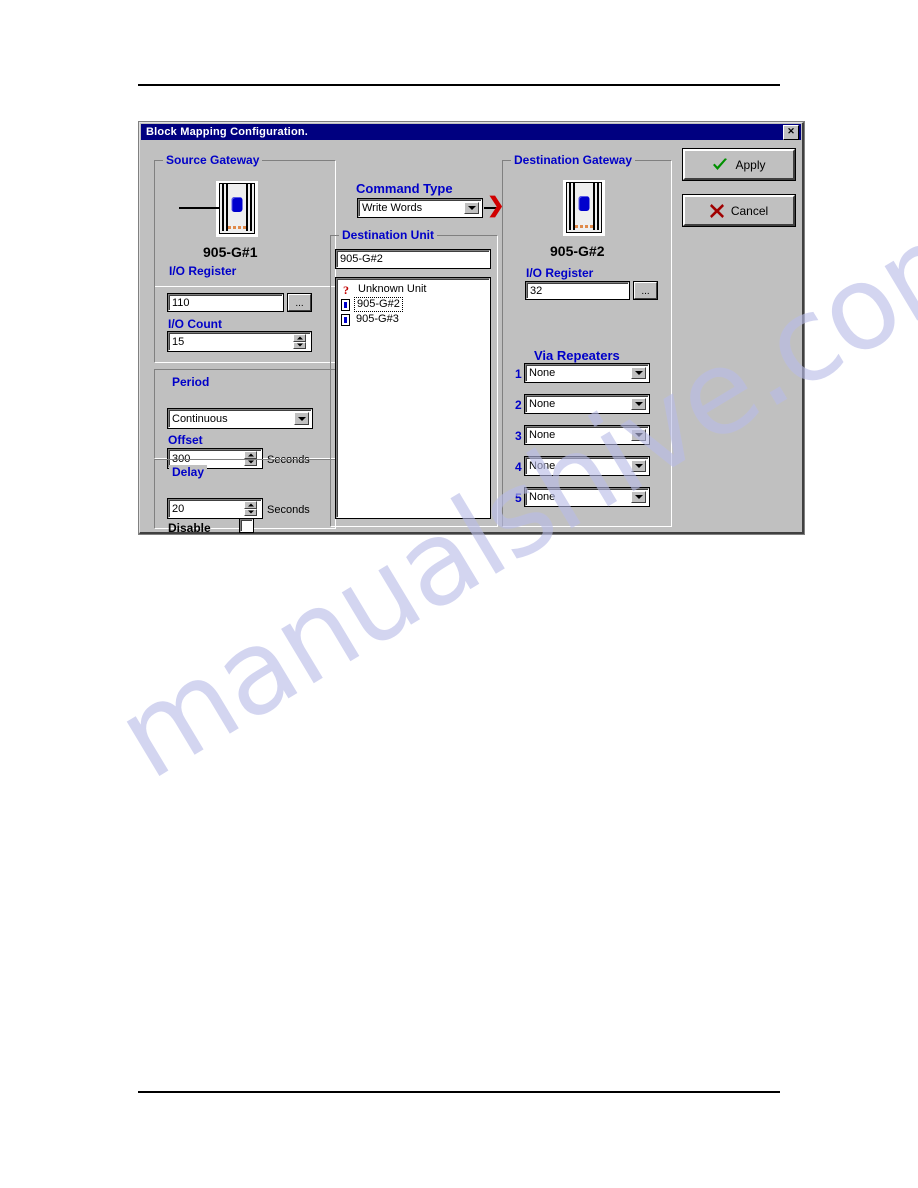 This screenshot has height=1188, width=918. Describe the element at coordinates (414, 304) in the screenshot. I see `list-item: 905-G#2` at that location.